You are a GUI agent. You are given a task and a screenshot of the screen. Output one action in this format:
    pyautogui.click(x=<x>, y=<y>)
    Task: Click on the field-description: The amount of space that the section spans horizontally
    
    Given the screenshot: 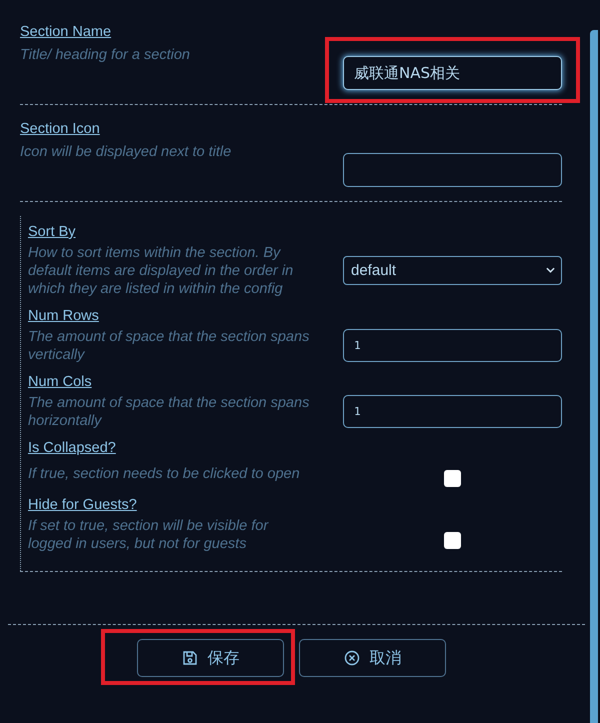 What is the action you would take?
    pyautogui.click(x=169, y=412)
    